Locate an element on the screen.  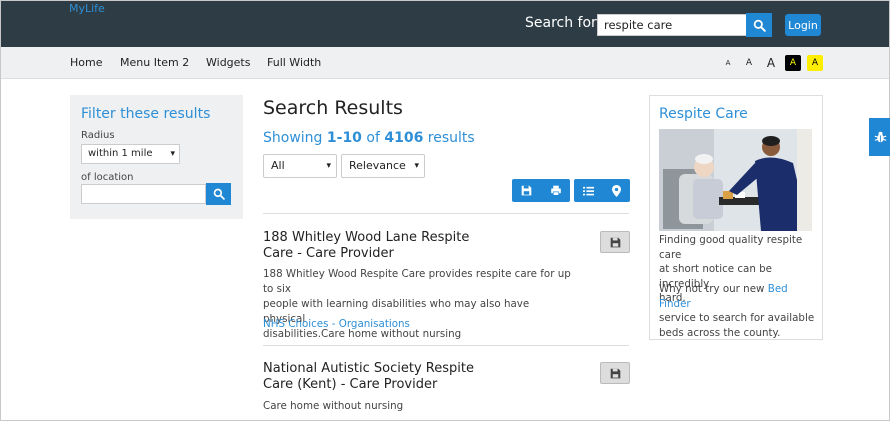
feedback-tab is located at coordinates (879, 137).